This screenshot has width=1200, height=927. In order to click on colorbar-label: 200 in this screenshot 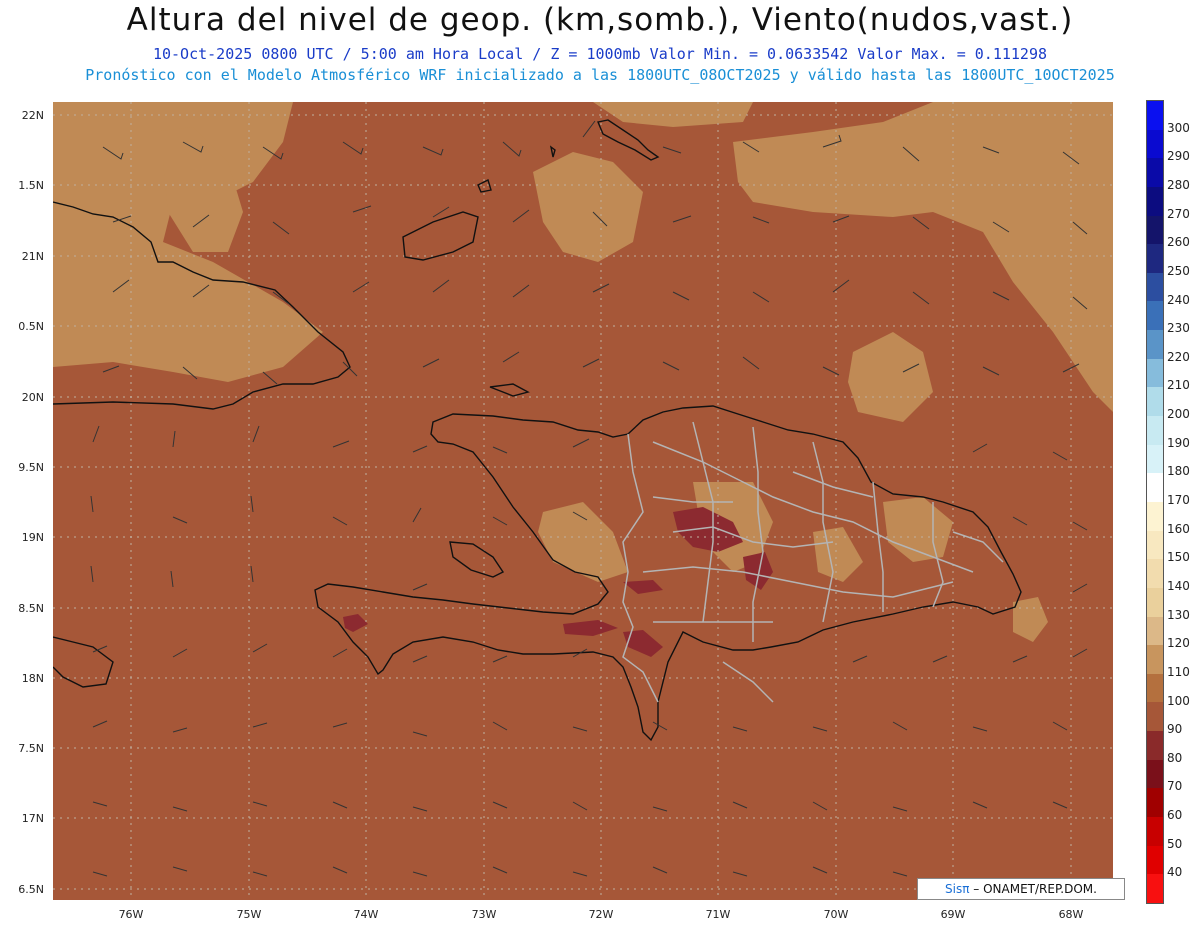, I will do `click(1178, 414)`.